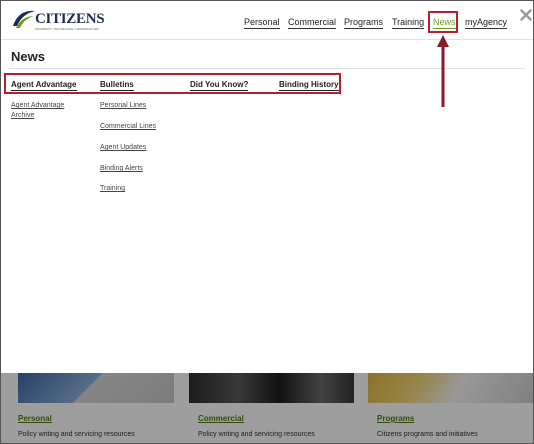 This screenshot has height=444, width=534. Describe the element at coordinates (364, 23) in the screenshot. I see `nav-programs: Programs` at that location.